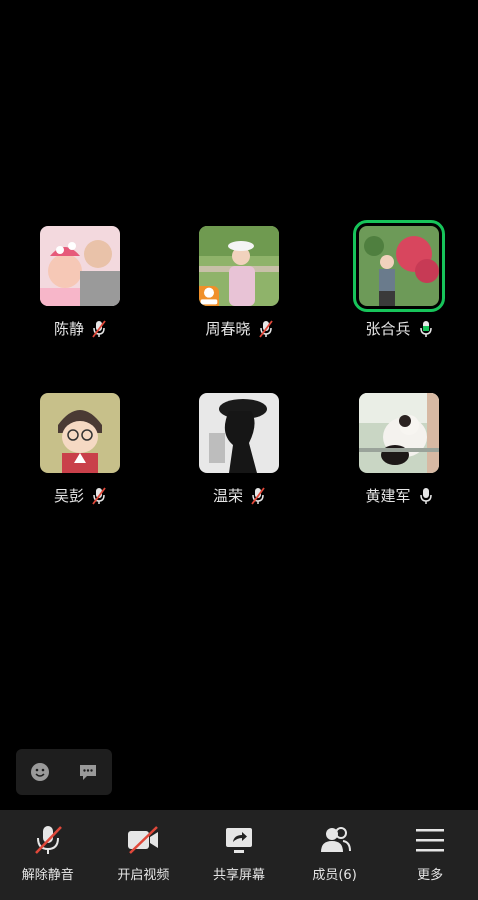 The width and height of the screenshot is (478, 900). What do you see at coordinates (335, 855) in the screenshot?
I see `members-button: 成员(6)` at bounding box center [335, 855].